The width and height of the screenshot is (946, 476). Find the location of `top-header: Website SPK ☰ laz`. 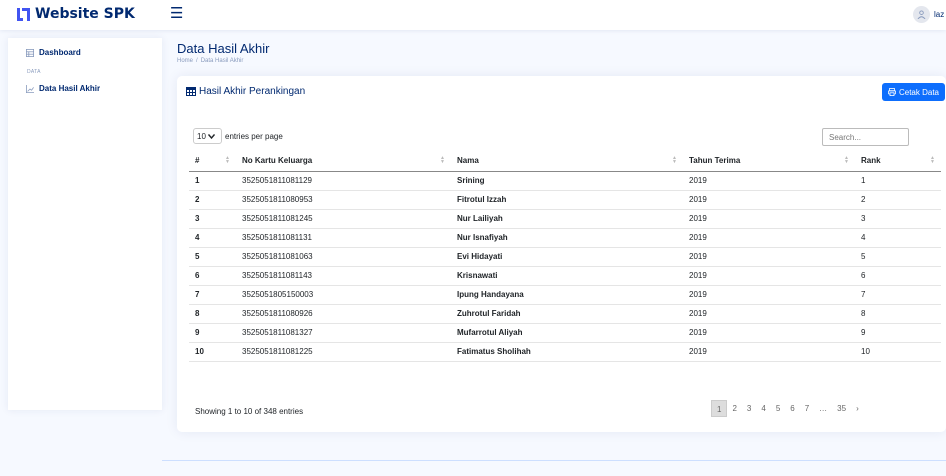

top-header: Website SPK ☰ laz is located at coordinates (473, 15).